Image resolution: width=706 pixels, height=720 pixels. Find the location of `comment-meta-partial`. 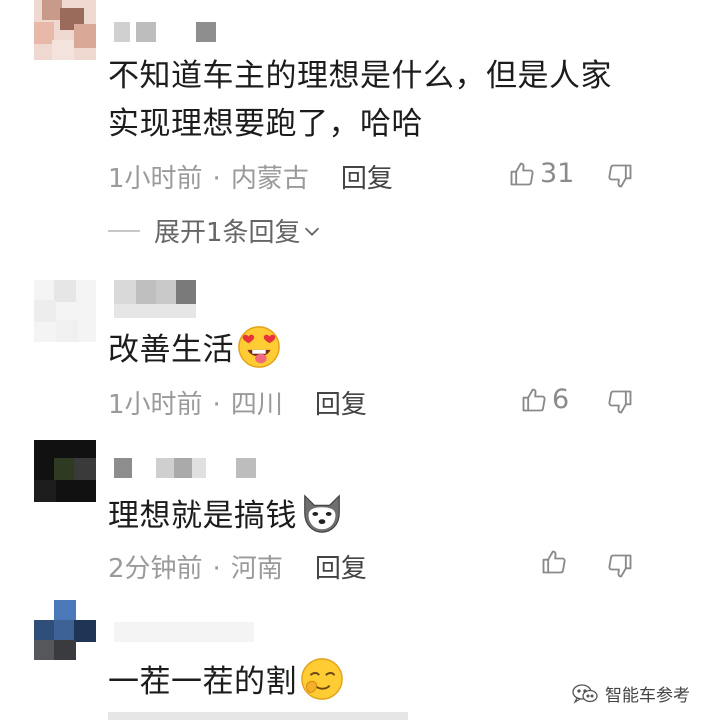

comment-meta-partial is located at coordinates (258, 716).